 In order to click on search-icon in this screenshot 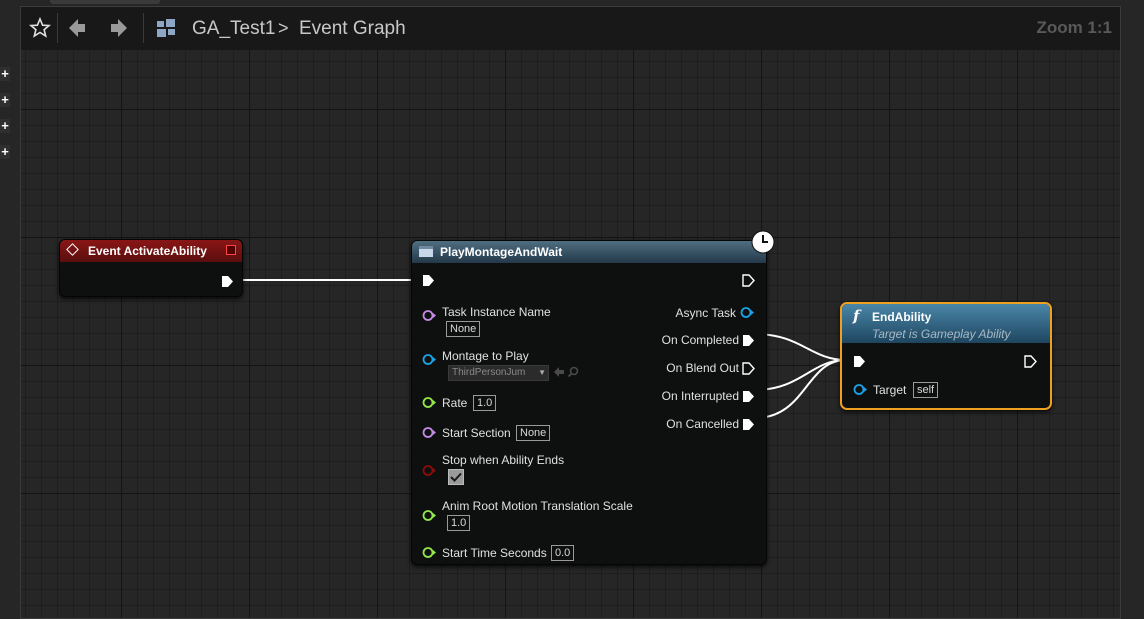, I will do `click(573, 372)`.